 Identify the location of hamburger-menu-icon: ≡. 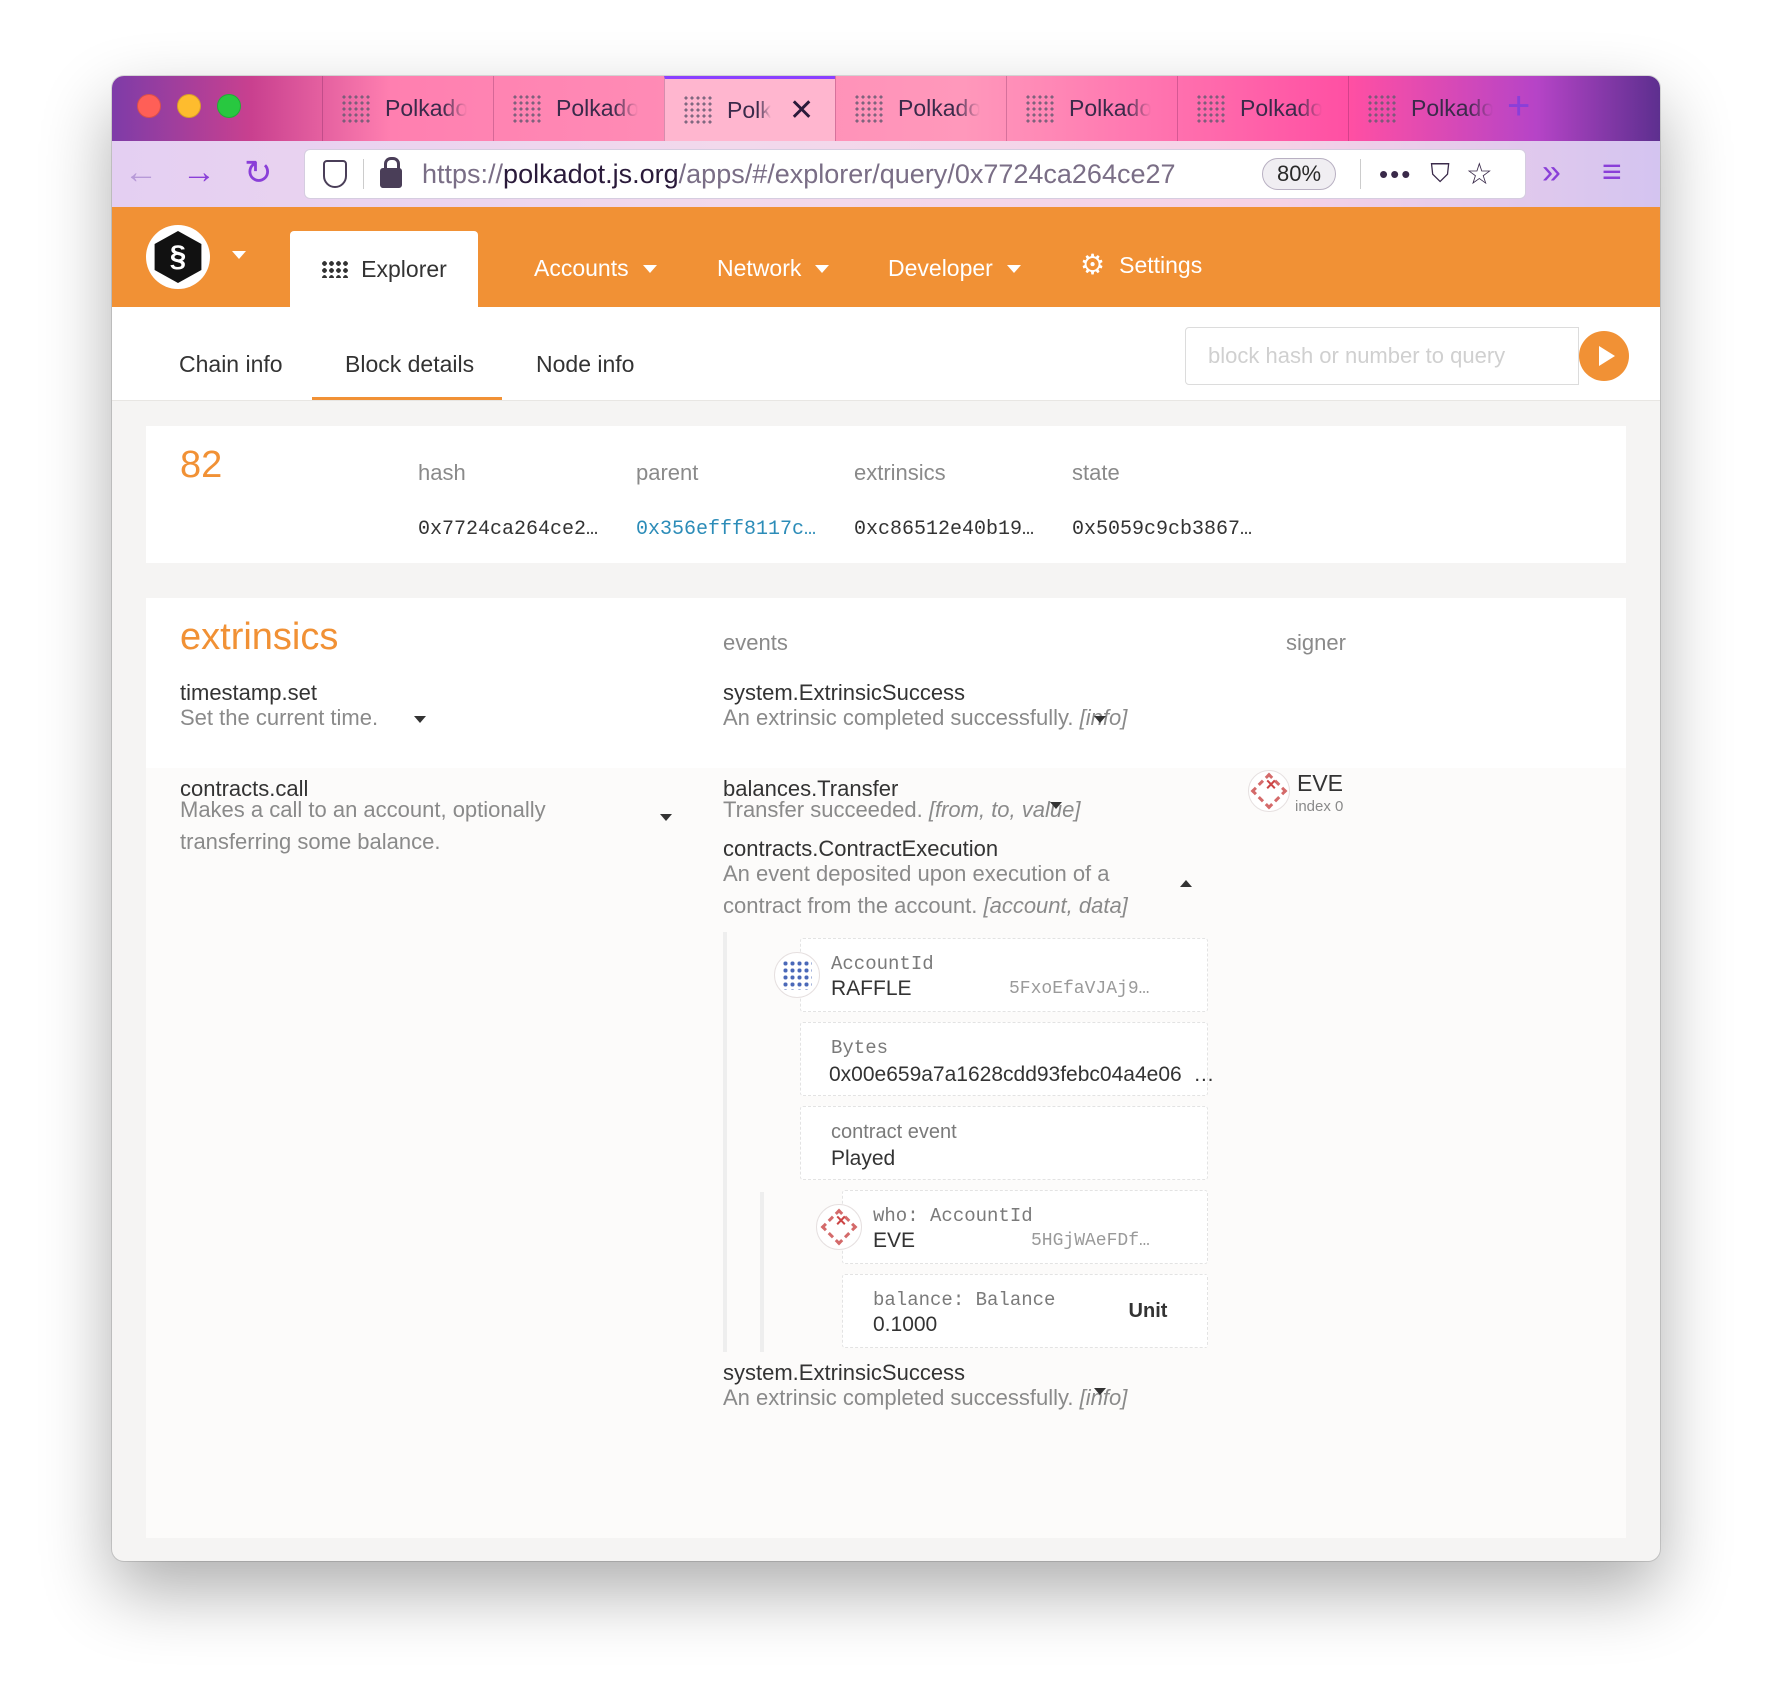
(1612, 172).